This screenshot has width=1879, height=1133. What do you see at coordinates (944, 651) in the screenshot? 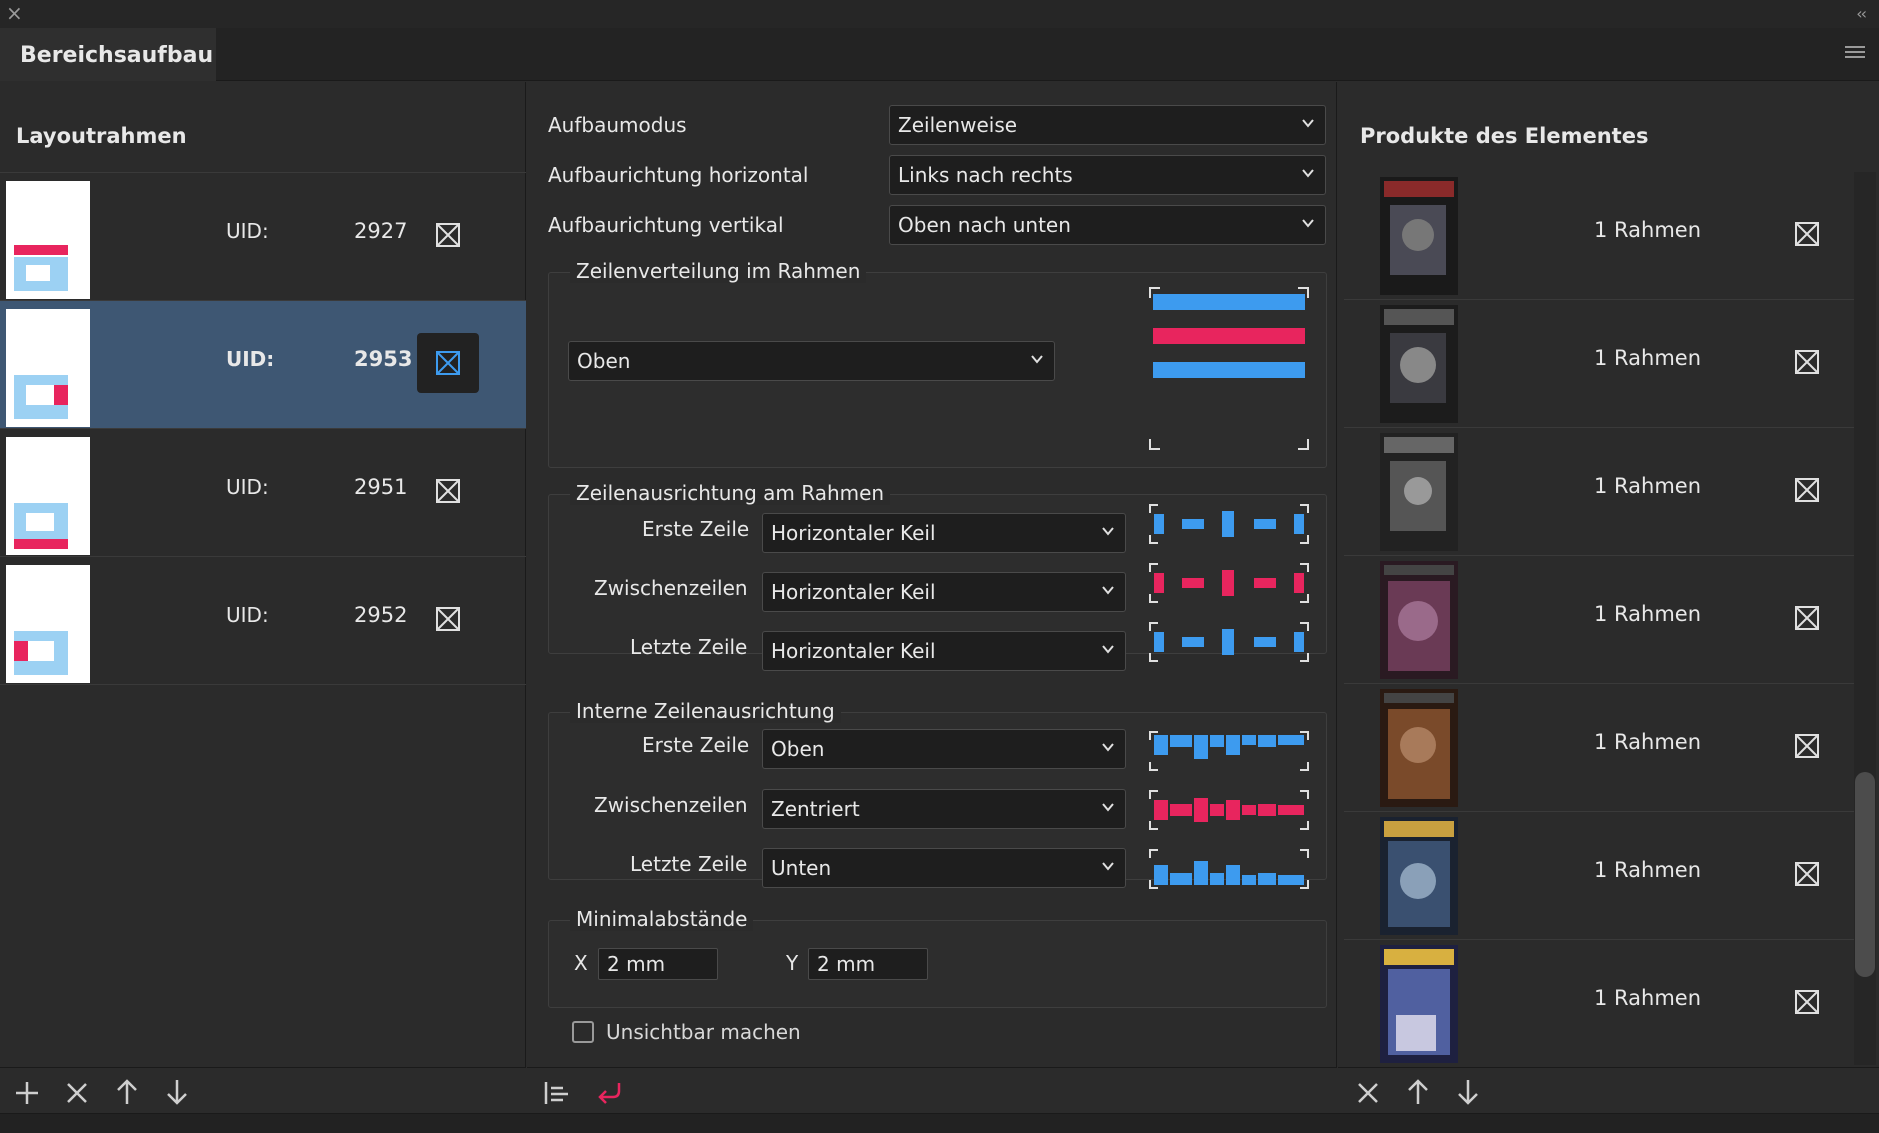
I see `letzte-zeile-ausrichtung-select: Horizontaler Keil` at bounding box center [944, 651].